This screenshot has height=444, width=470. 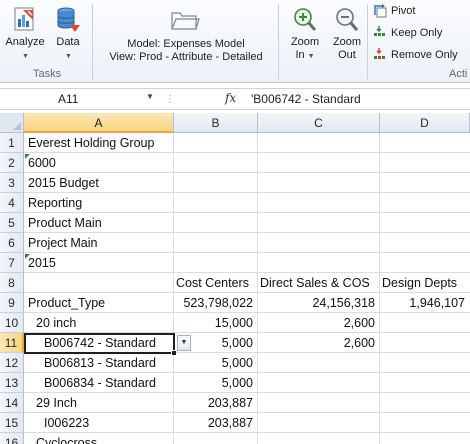 What do you see at coordinates (319, 143) in the screenshot?
I see `cell-c1` at bounding box center [319, 143].